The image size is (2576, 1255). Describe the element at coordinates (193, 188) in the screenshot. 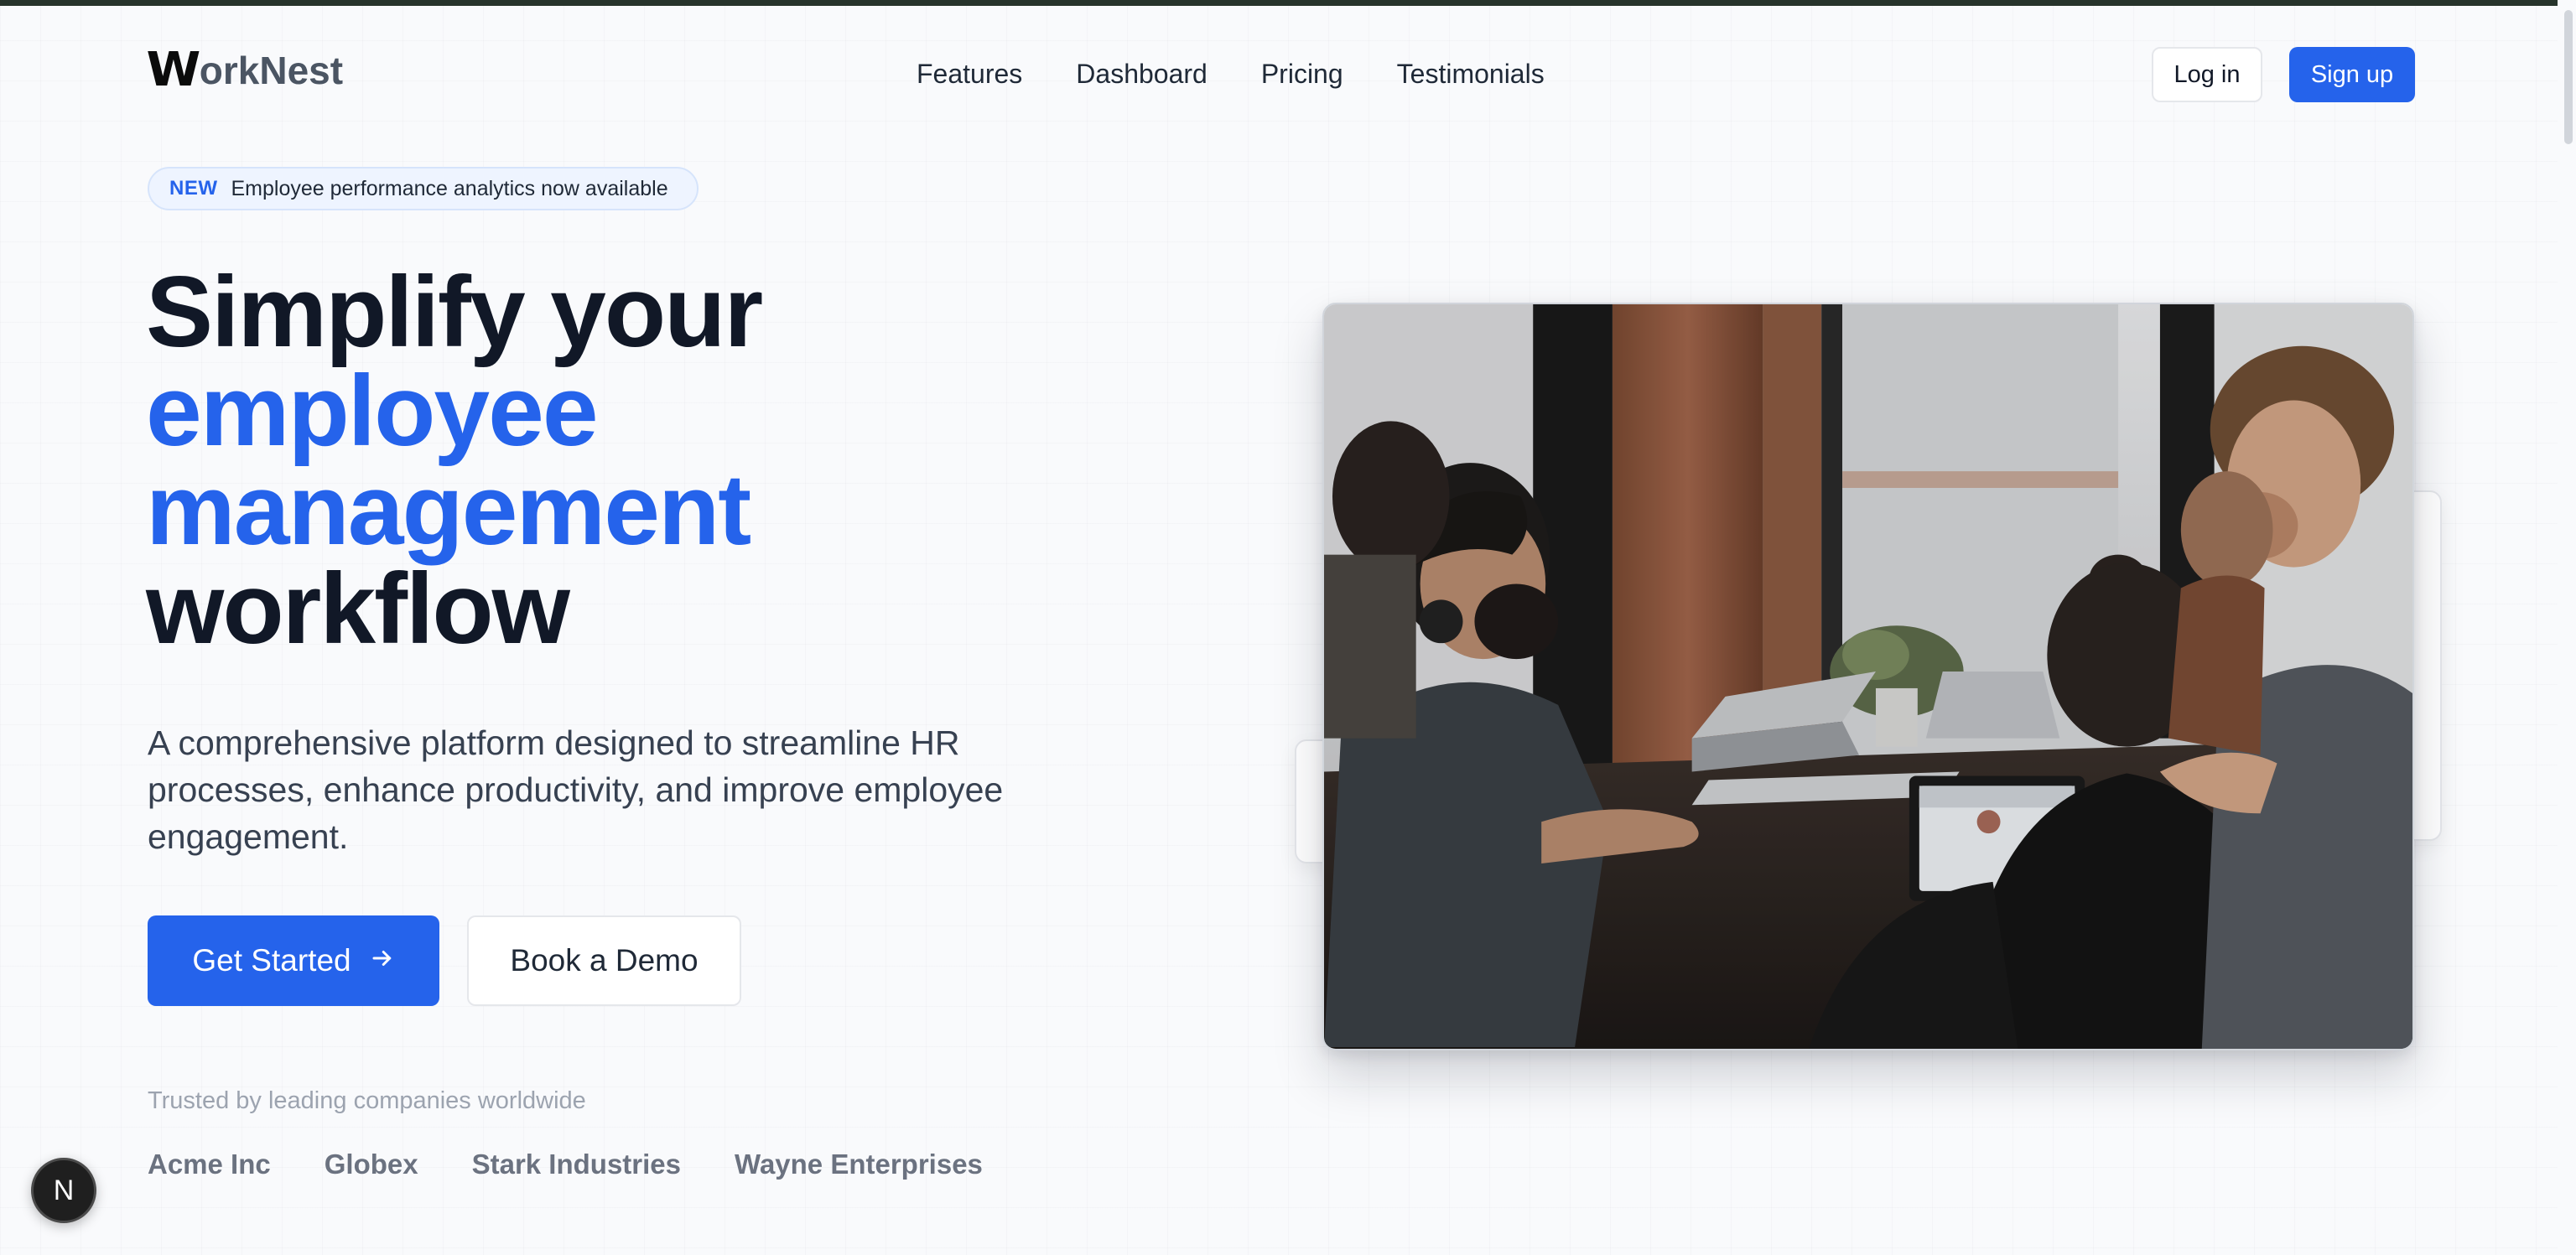

I see `badge-tag: NEW` at that location.